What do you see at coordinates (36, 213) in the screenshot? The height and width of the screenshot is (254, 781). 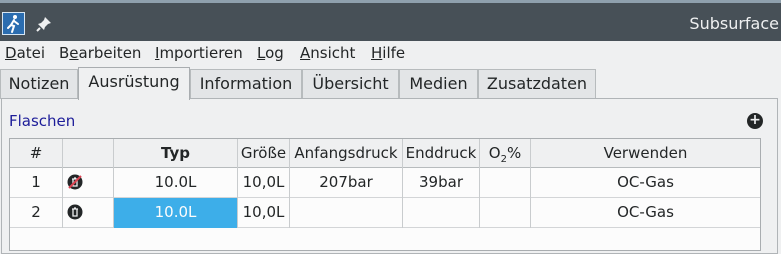 I see `cell-num: 2` at bounding box center [36, 213].